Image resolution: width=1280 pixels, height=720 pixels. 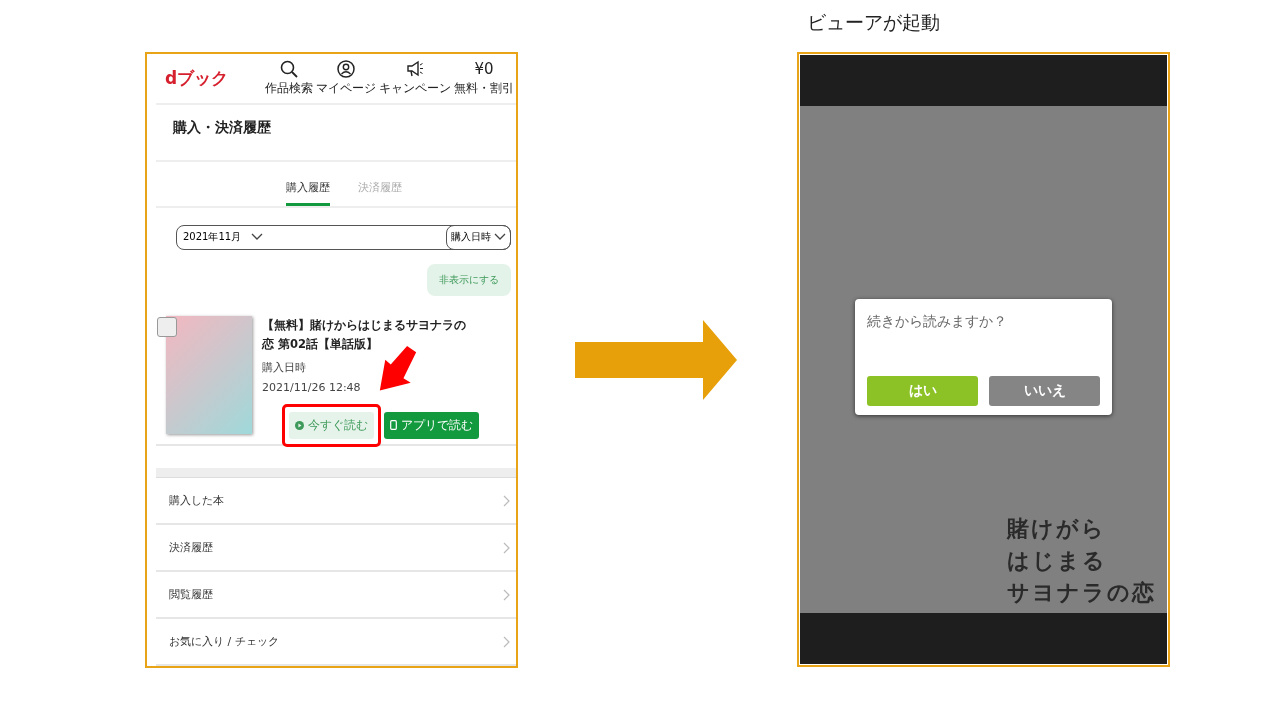 What do you see at coordinates (167, 326) in the screenshot?
I see `checkbox` at bounding box center [167, 326].